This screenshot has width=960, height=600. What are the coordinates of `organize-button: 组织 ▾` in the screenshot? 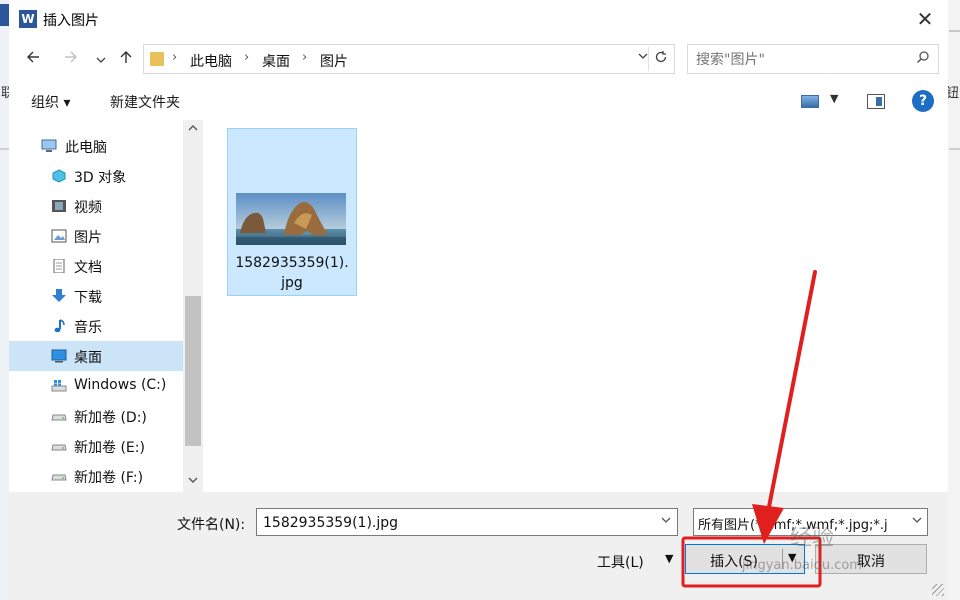 It's located at (50, 102).